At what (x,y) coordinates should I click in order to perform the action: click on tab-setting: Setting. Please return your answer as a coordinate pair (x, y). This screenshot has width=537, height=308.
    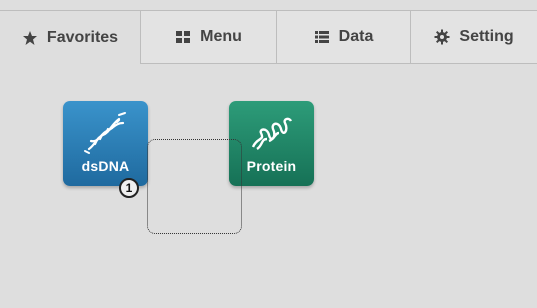
    Looking at the image, I should click on (473, 37).